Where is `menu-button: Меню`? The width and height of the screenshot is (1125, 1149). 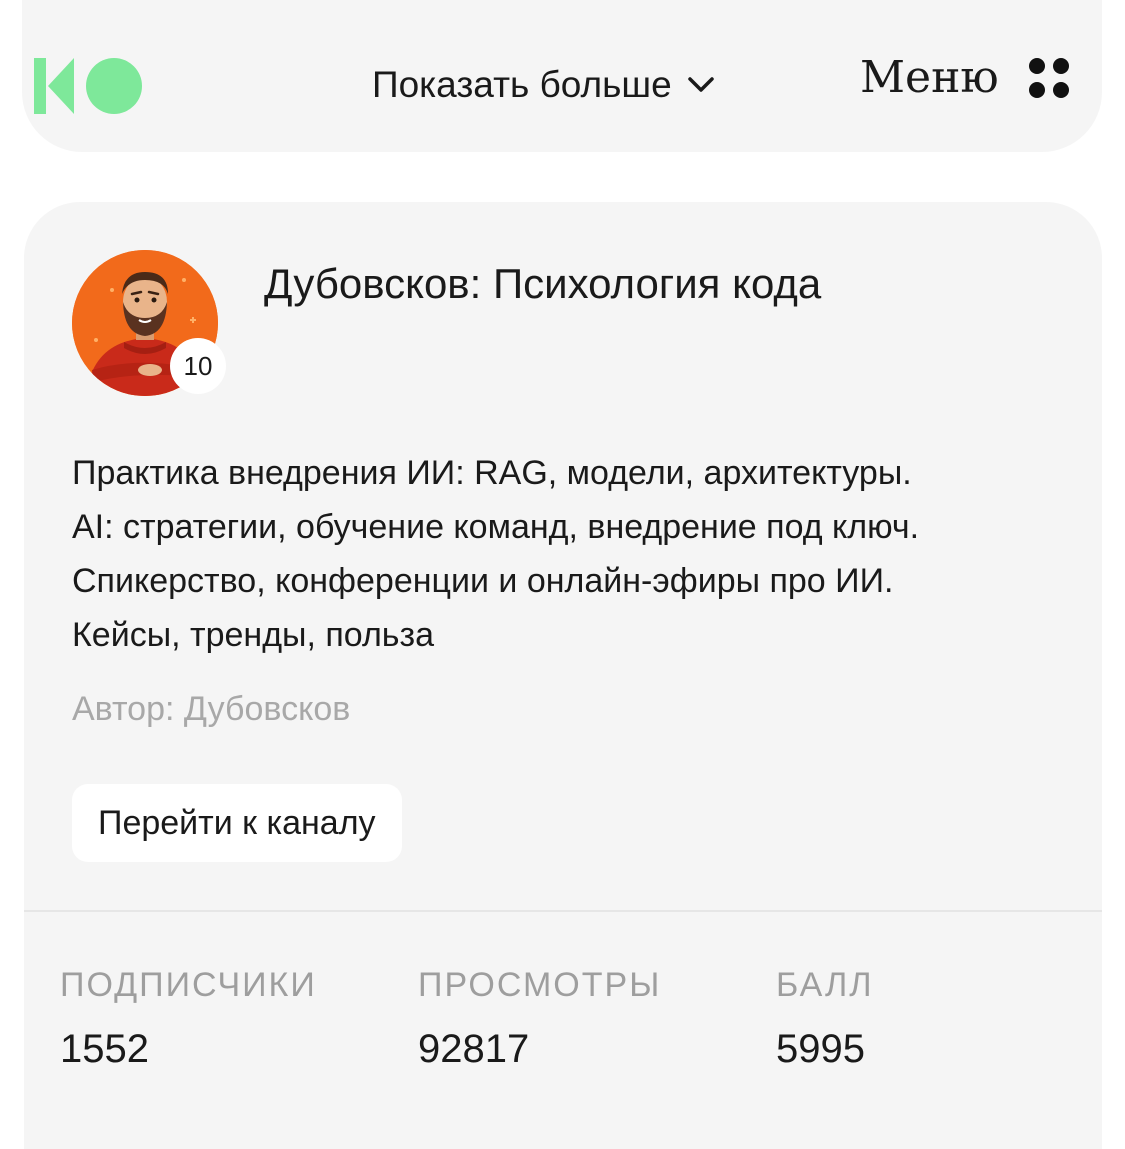 menu-button: Меню is located at coordinates (965, 77).